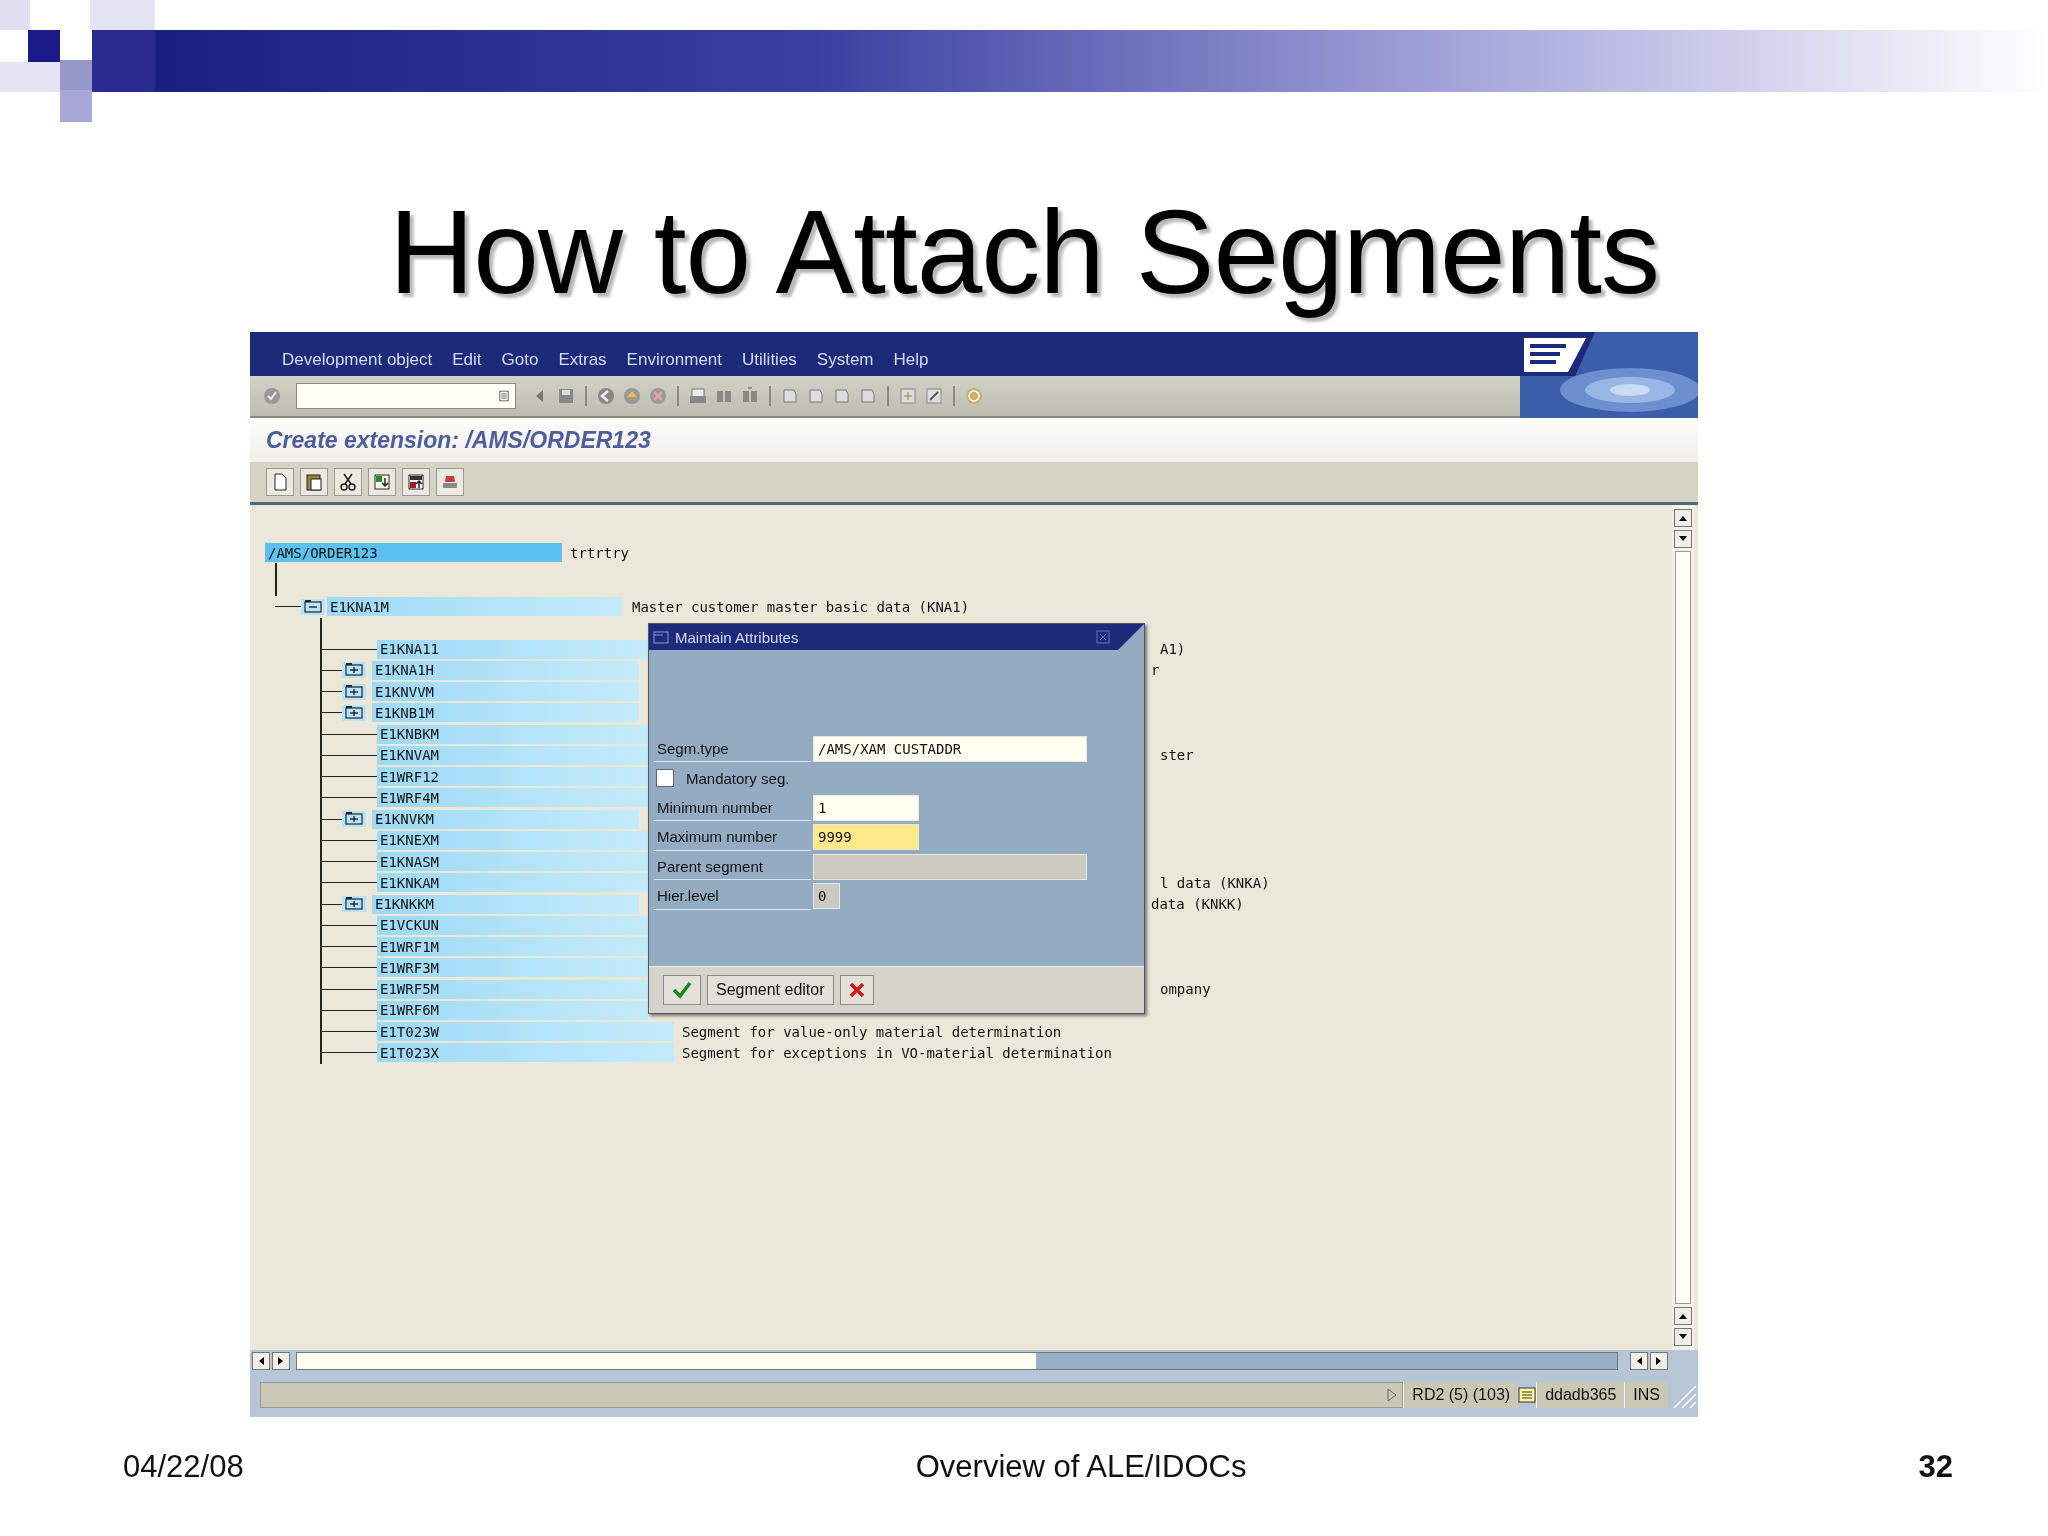  What do you see at coordinates (790, 396) in the screenshot?
I see `first-page-icon` at bounding box center [790, 396].